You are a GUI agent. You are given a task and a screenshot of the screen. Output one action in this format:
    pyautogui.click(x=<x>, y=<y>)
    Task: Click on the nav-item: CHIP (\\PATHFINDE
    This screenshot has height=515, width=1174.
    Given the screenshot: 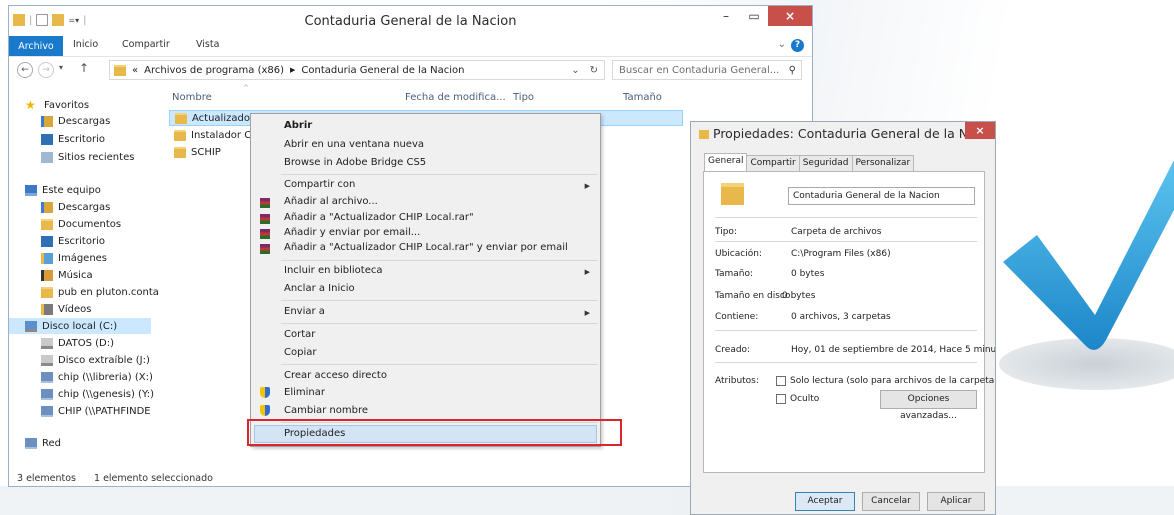 What is the action you would take?
    pyautogui.click(x=96, y=411)
    